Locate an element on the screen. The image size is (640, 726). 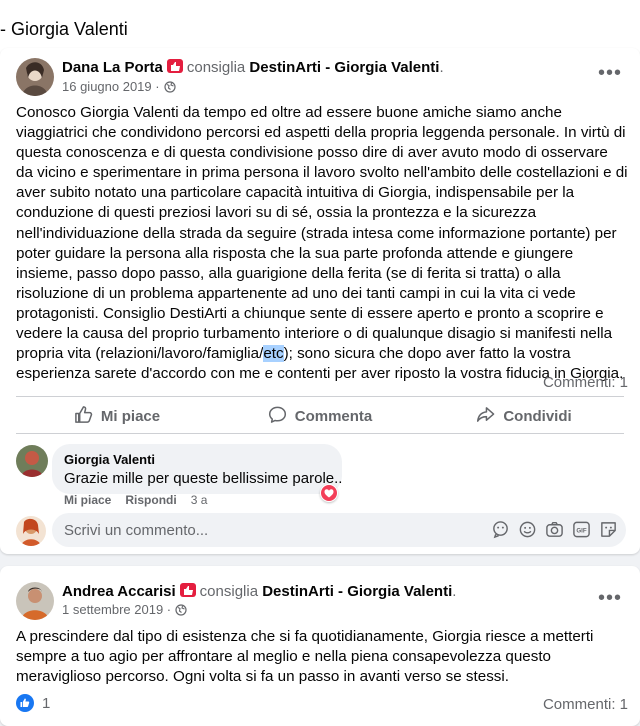
comment-like-link: Mi piace is located at coordinates (87, 500).